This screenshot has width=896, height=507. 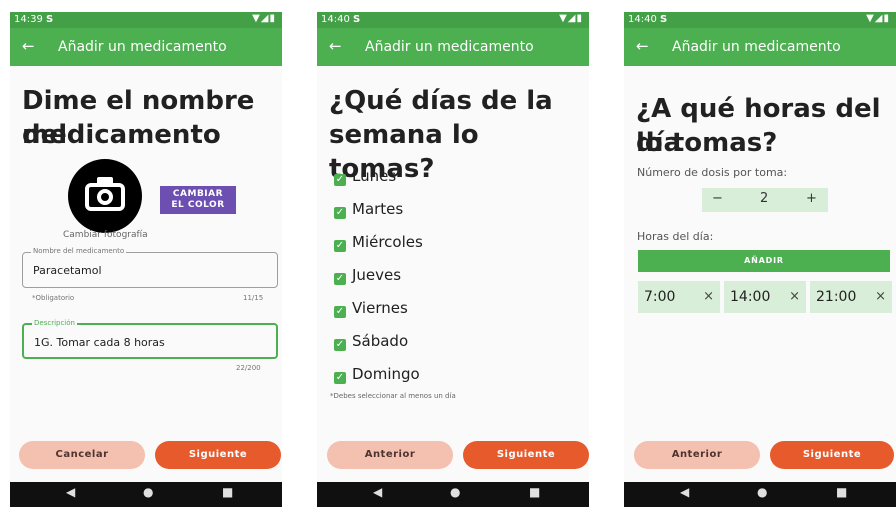 What do you see at coordinates (377, 275) in the screenshot?
I see `day-label: Jueves` at bounding box center [377, 275].